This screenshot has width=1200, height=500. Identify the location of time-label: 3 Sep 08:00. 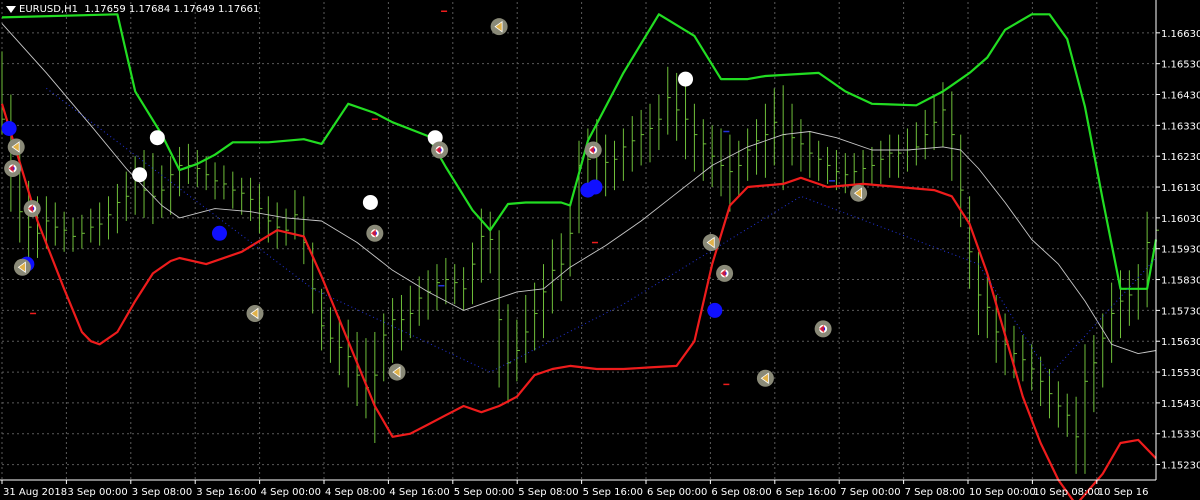
(162, 492).